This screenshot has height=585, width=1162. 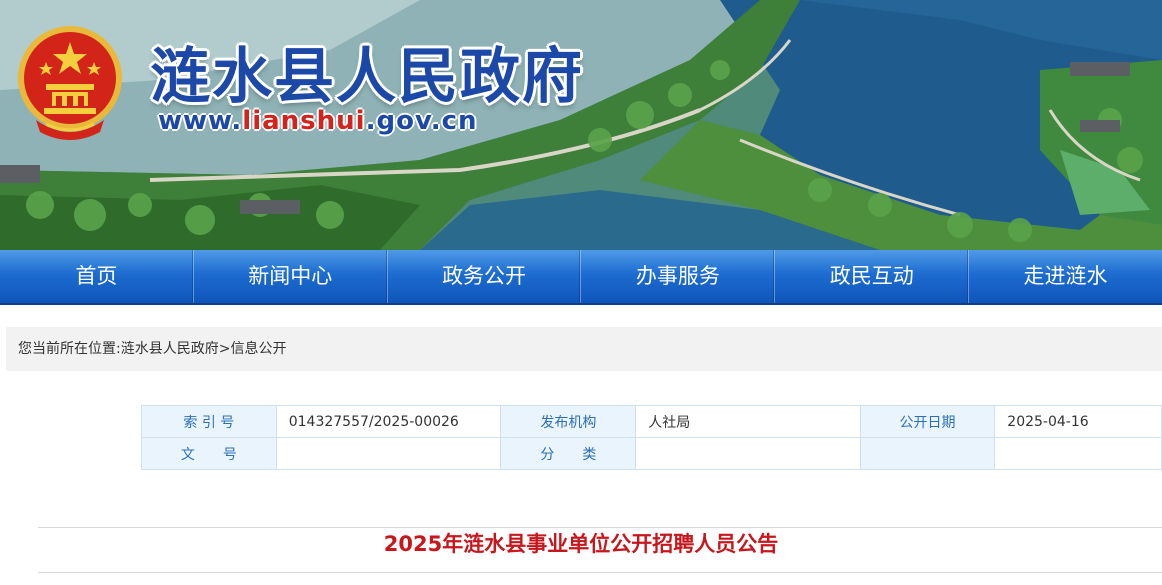 I want to click on category-value, so click(x=748, y=453).